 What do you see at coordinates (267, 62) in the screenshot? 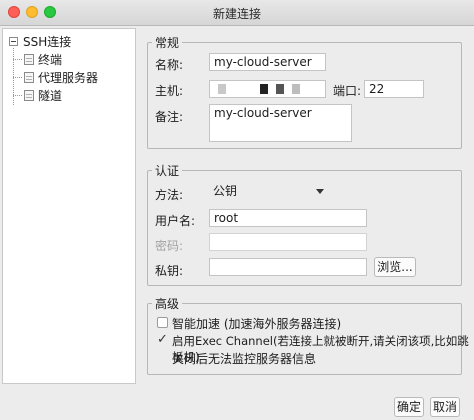
I see `name-field: my-cloud-server` at bounding box center [267, 62].